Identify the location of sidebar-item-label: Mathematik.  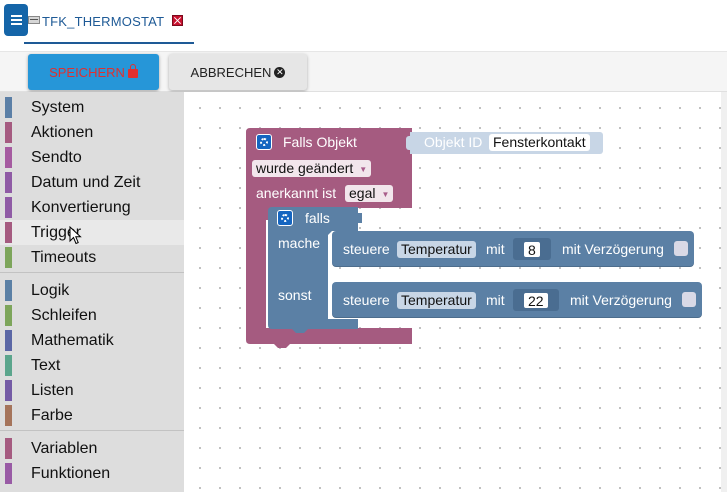
(72, 340).